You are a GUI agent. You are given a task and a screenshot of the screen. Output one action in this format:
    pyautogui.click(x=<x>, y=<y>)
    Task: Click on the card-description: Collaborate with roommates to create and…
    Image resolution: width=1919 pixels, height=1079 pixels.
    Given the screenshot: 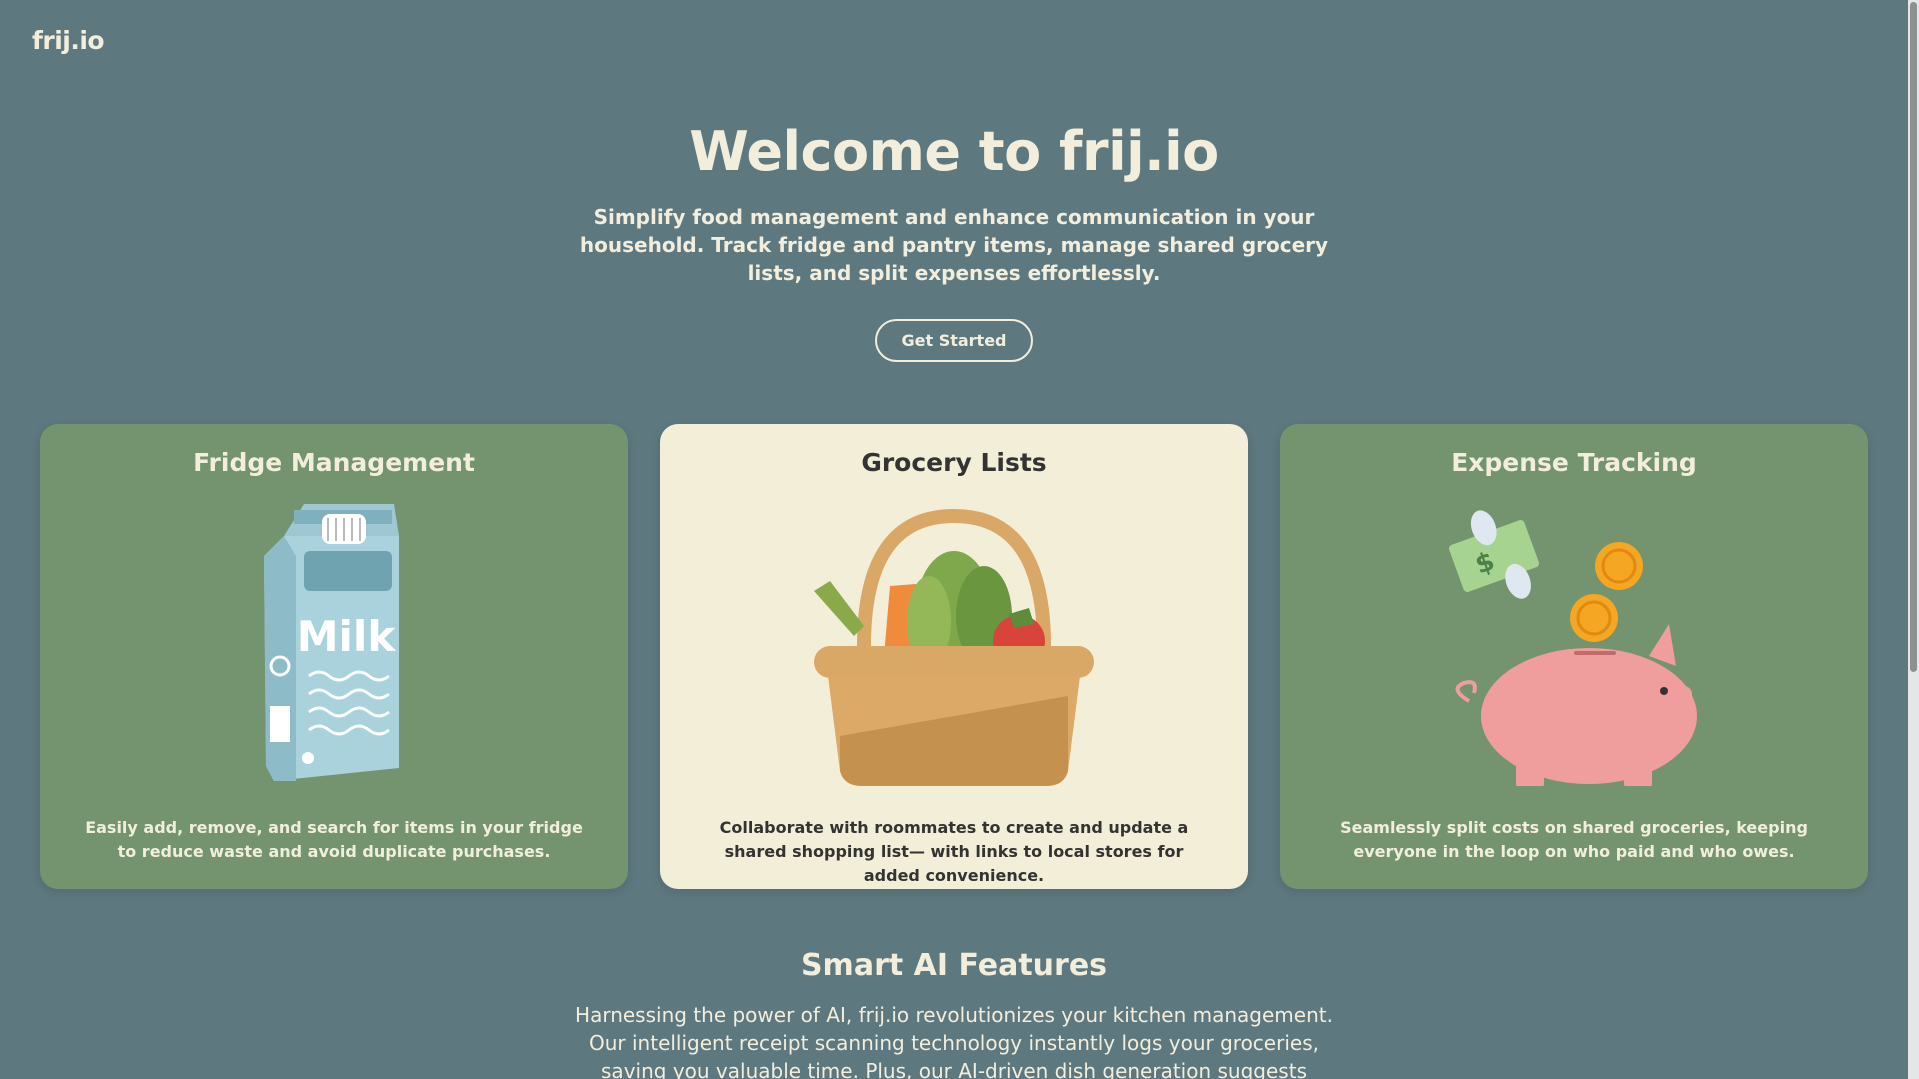 What is the action you would take?
    pyautogui.click(x=954, y=851)
    